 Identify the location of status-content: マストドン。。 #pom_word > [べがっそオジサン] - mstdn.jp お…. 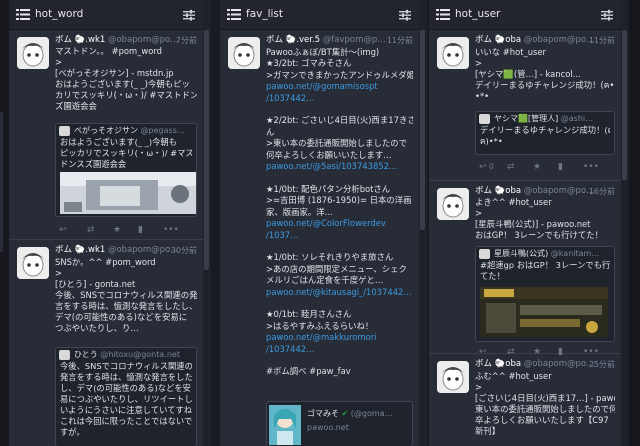
(126, 78).